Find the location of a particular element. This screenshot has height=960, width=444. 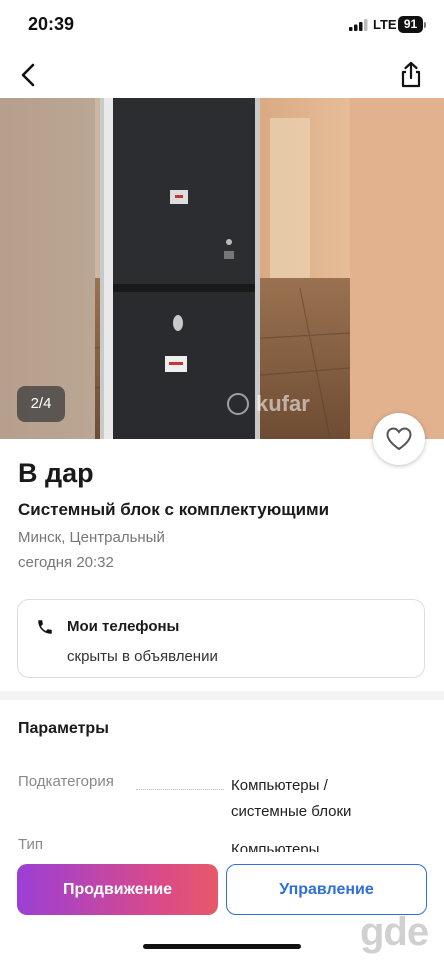

listing-location: Минск, Центральный is located at coordinates (91, 537).